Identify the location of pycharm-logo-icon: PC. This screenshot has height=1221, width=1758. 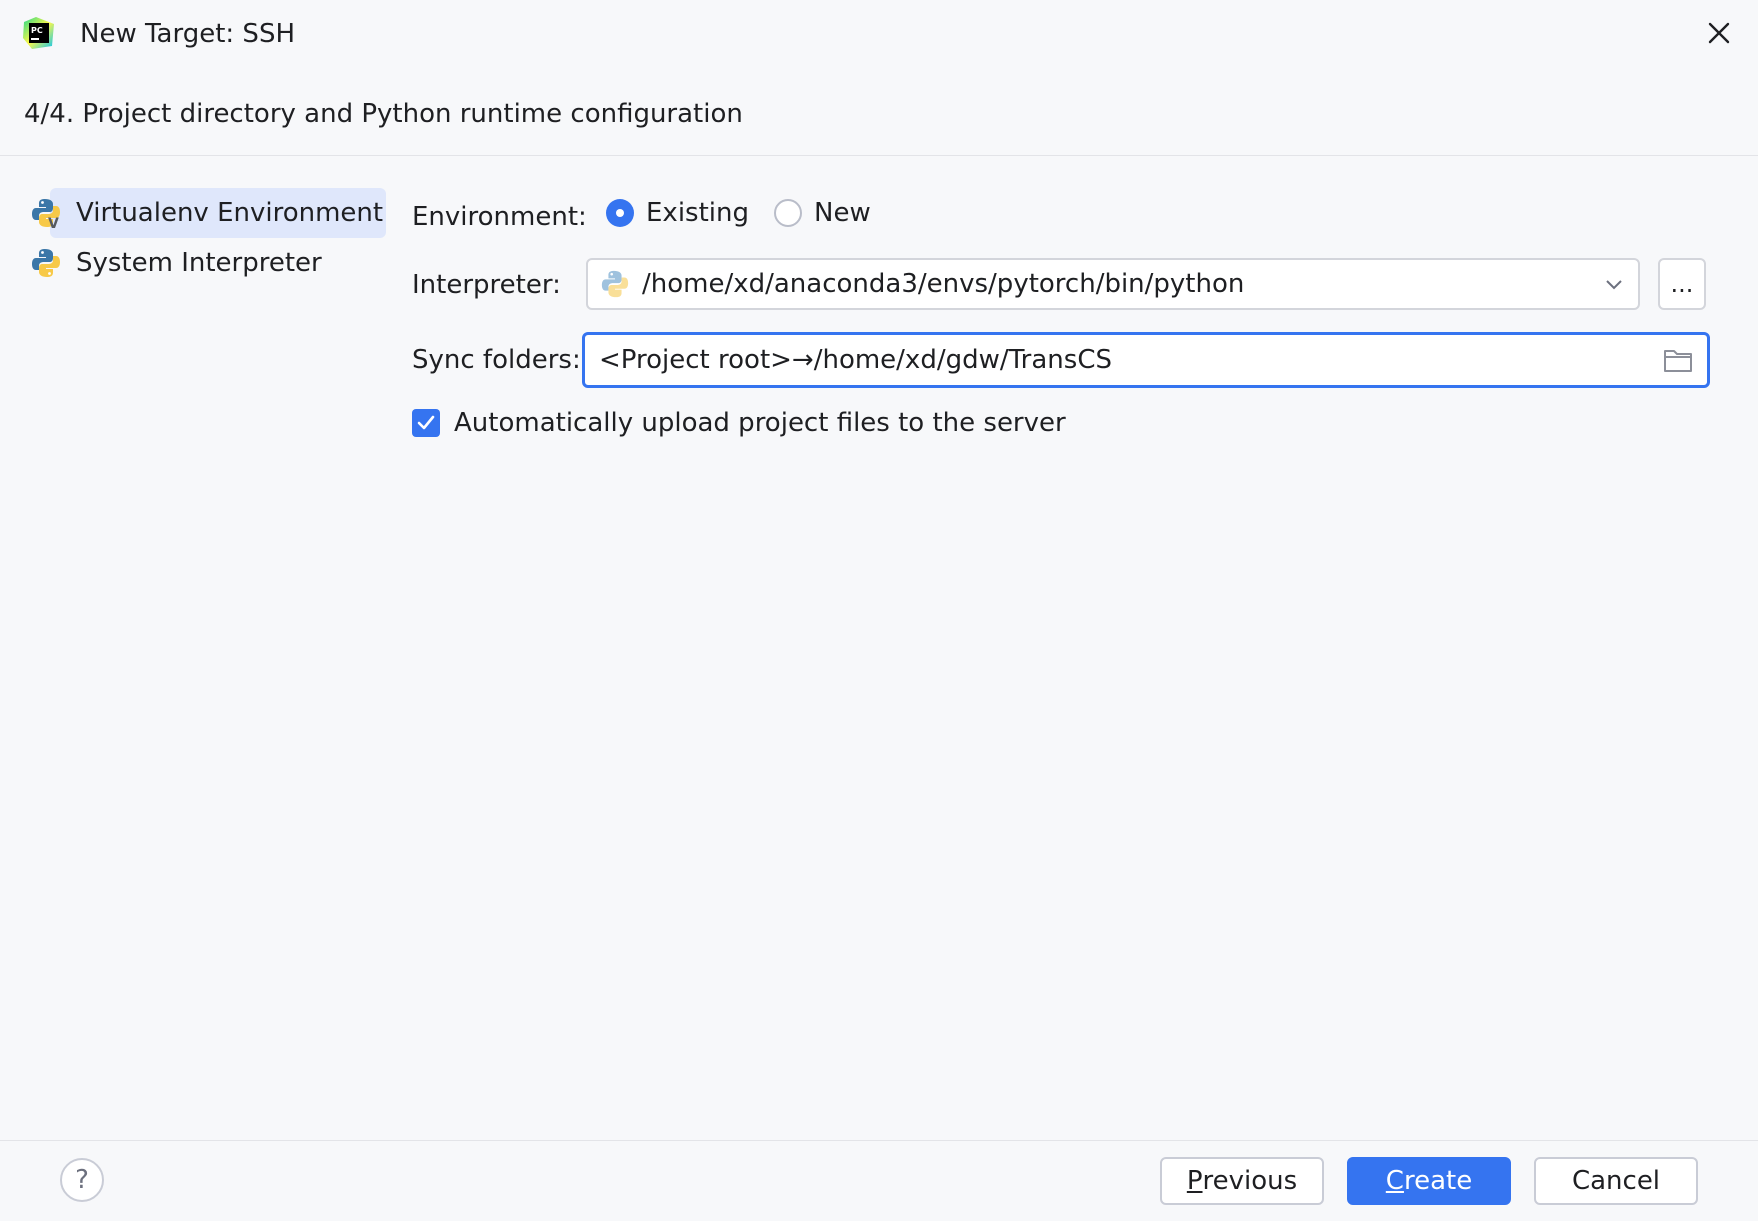
(38, 33).